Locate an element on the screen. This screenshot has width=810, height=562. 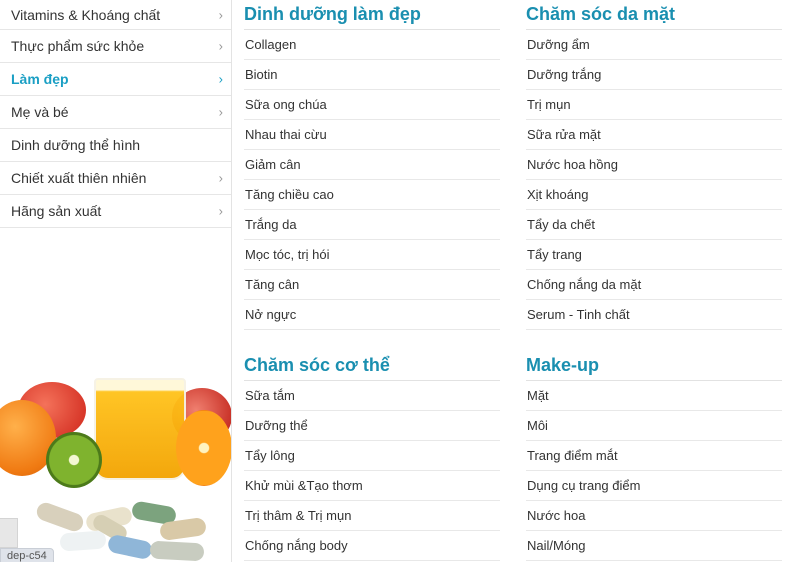
subcategory-link: Dụng cụ trang điểm is located at coordinates (654, 486).